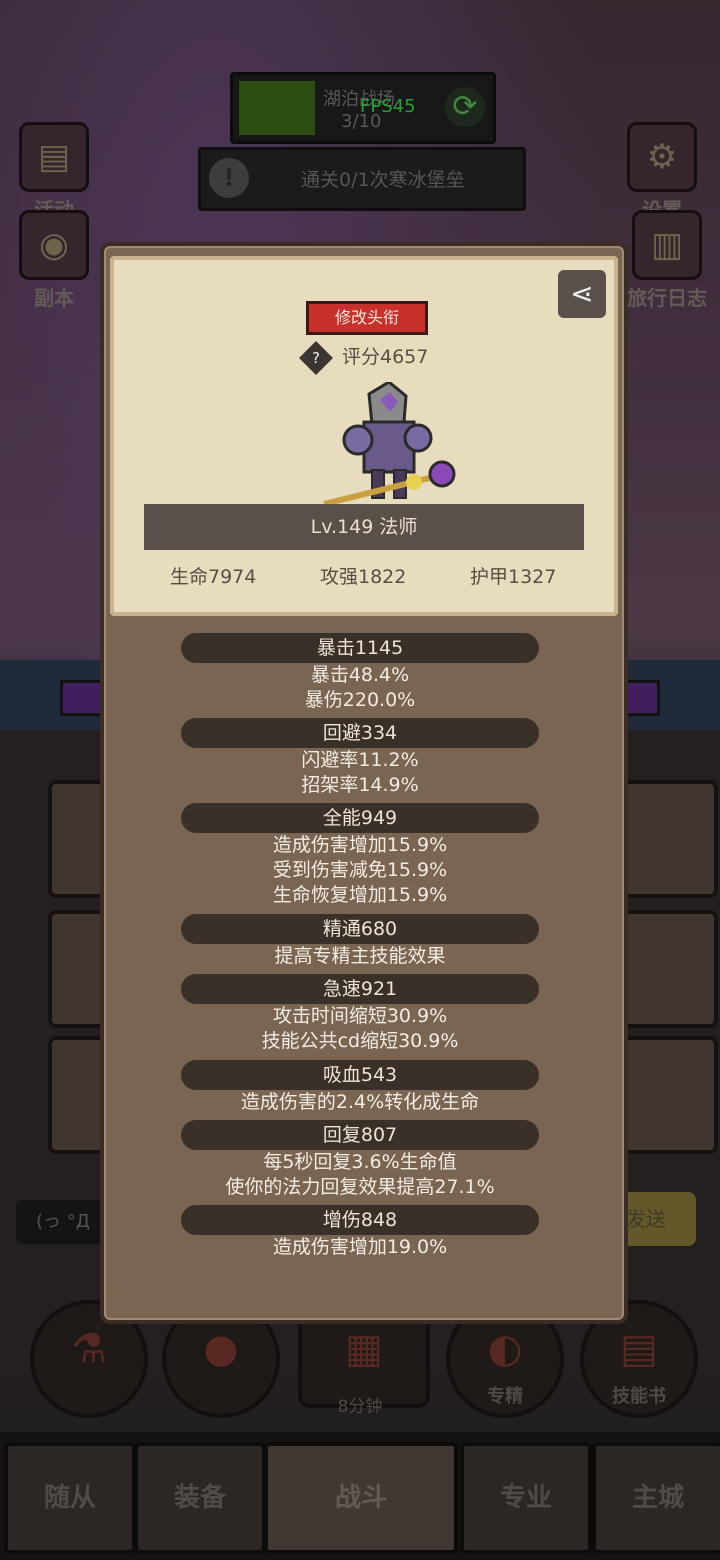  I want to click on stat-line: 使你的法力回复效果提高27.1%, so click(360, 1187).